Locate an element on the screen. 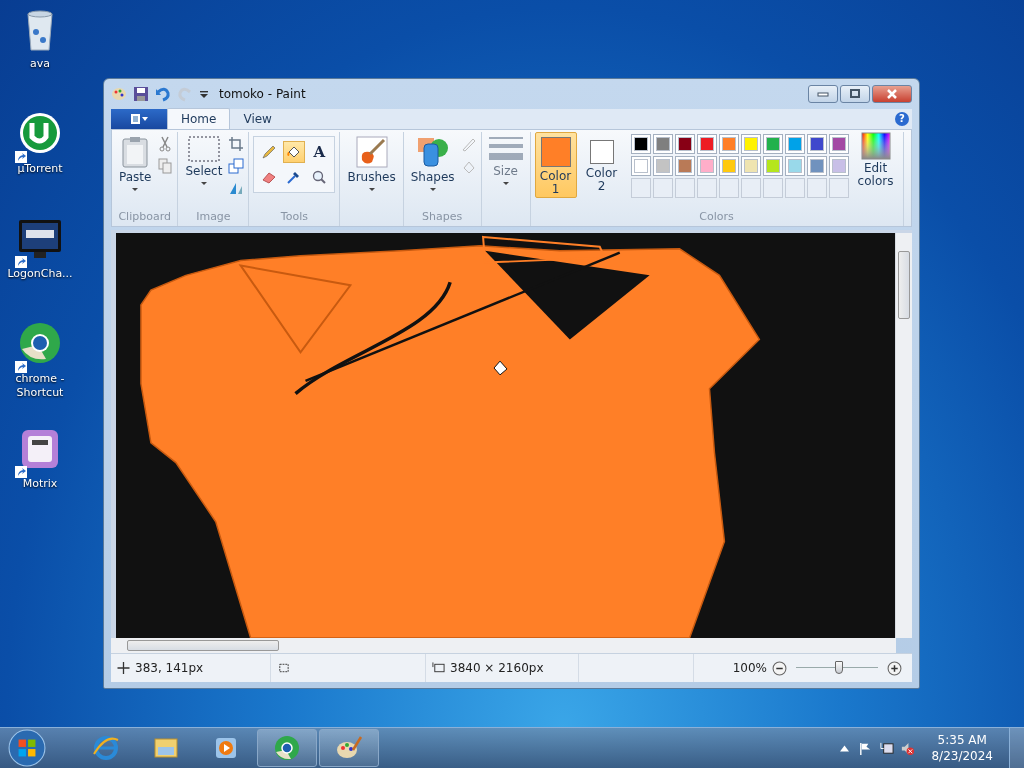  group-label: Colors is located at coordinates (716, 217).